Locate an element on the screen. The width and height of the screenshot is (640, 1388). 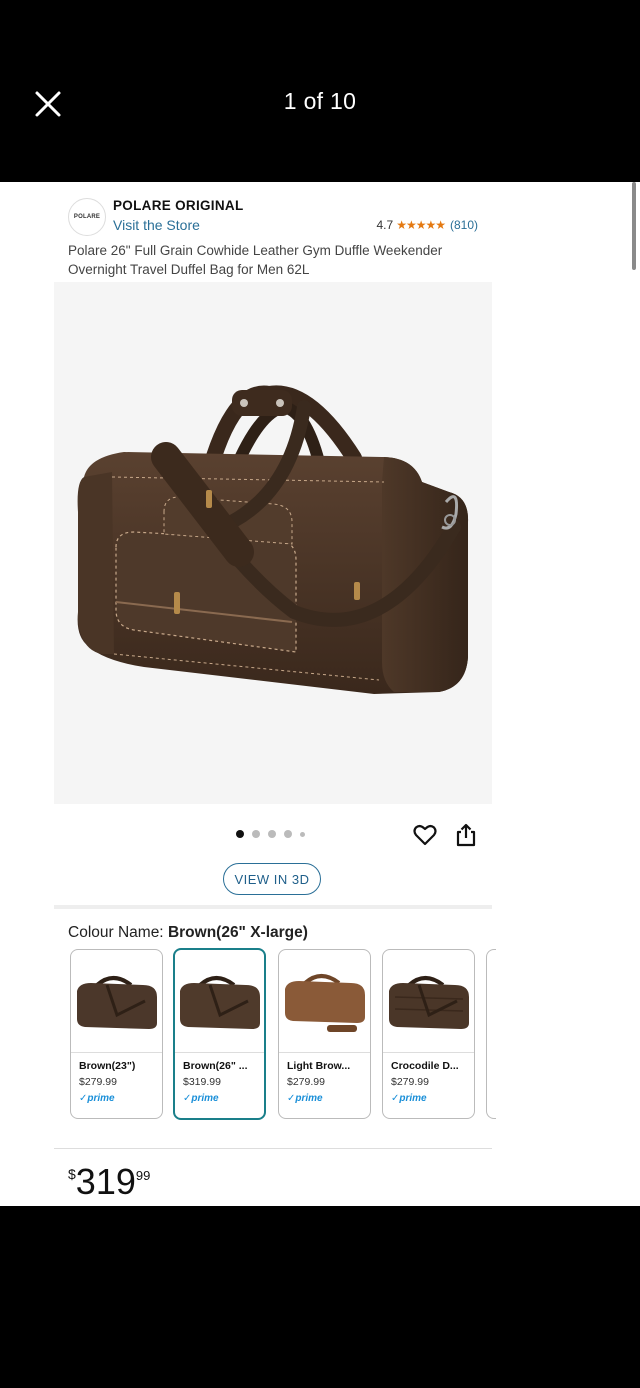
viewer-bottom-bar is located at coordinates (320, 1297).